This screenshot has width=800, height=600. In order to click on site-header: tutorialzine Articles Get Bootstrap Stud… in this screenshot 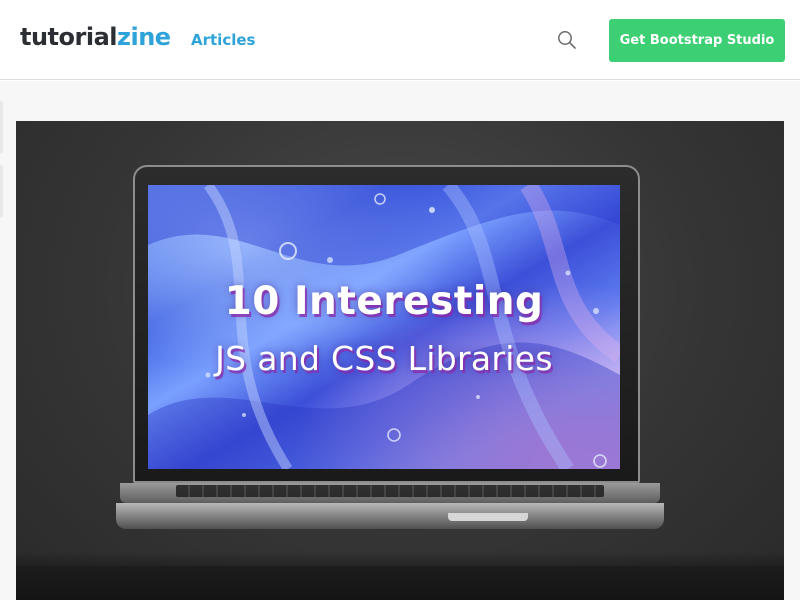, I will do `click(400, 40)`.